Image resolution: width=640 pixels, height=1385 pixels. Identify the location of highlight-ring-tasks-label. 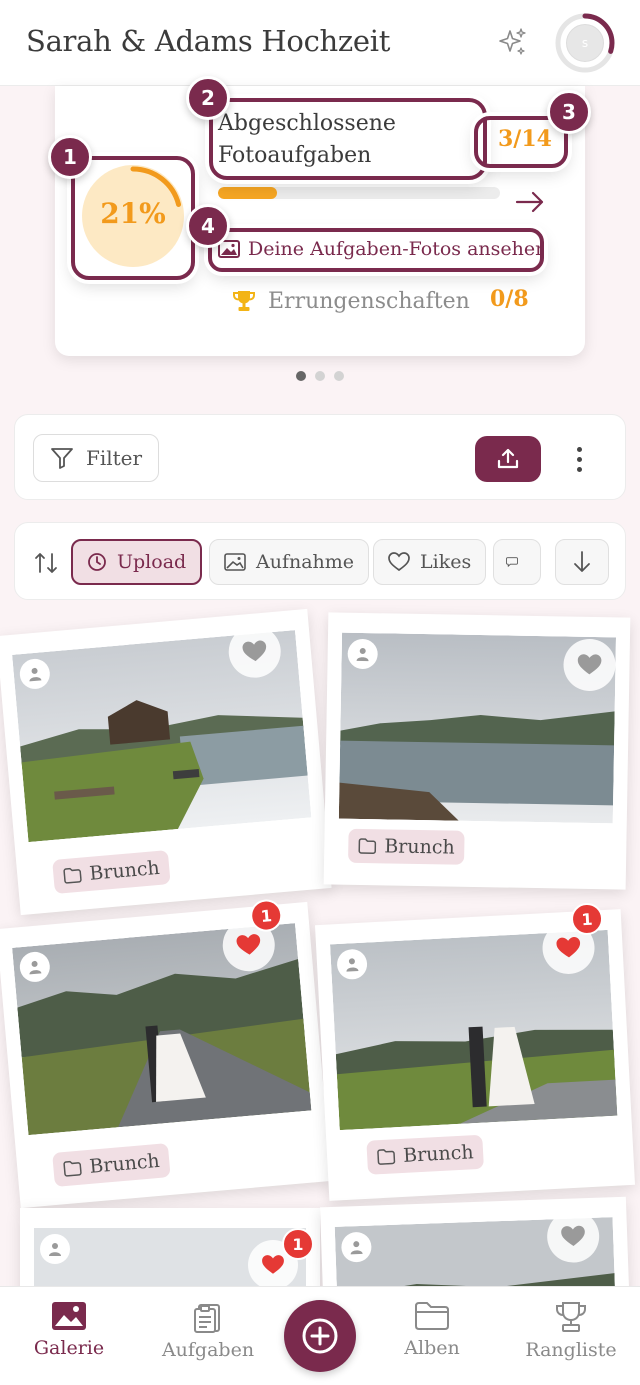
(348, 139).